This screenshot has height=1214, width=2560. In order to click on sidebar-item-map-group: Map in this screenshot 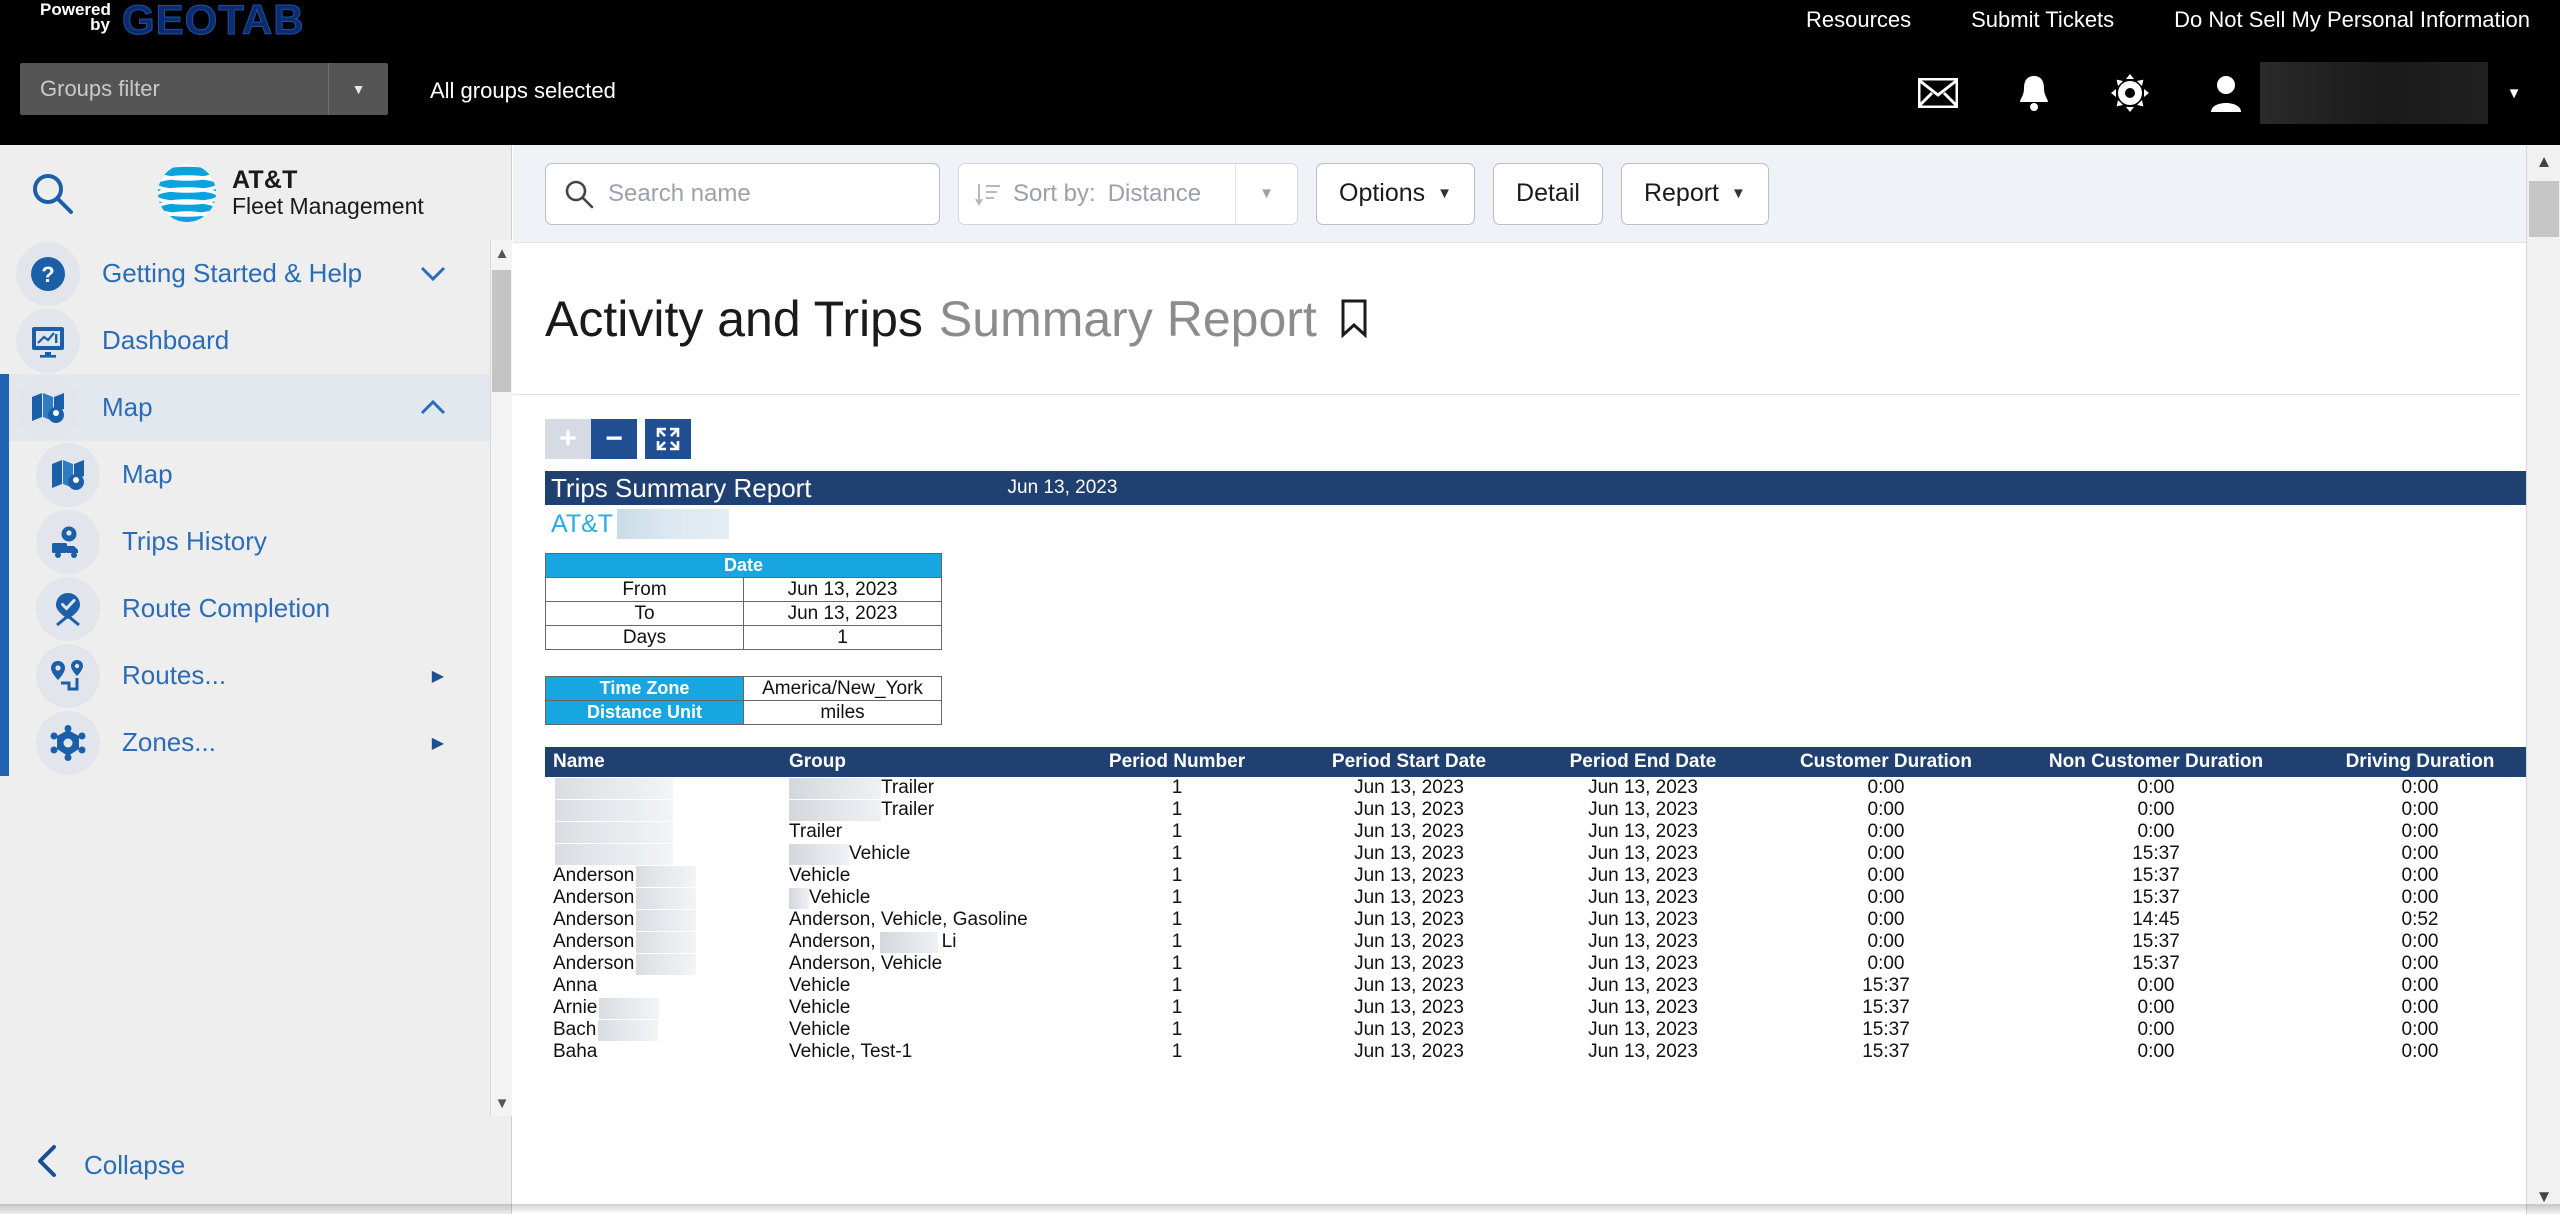, I will do `click(245, 407)`.